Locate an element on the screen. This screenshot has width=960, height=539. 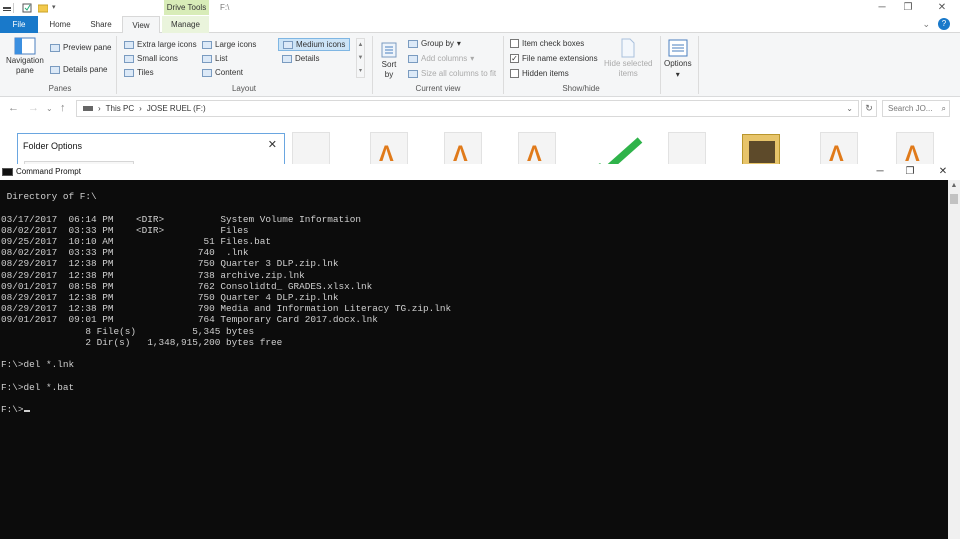
options-button: Options ▾ is located at coordinates (678, 59).